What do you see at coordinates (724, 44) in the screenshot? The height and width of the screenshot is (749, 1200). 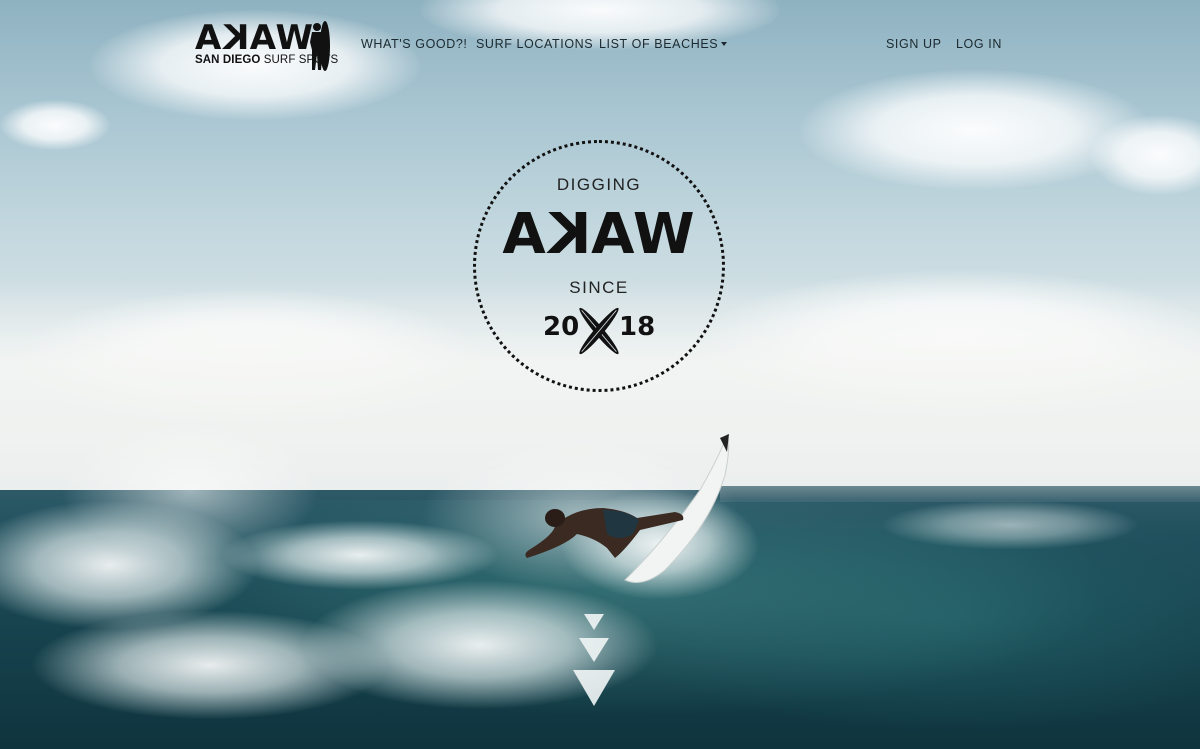 I see `caret-down-icon` at bounding box center [724, 44].